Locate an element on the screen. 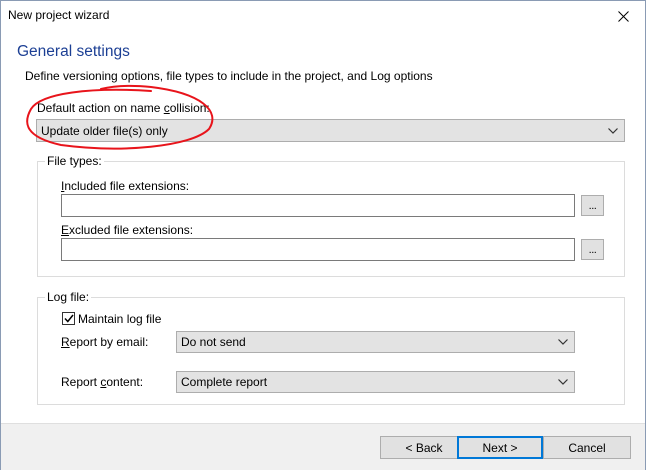  report-email-label-text: eport by email: is located at coordinates (109, 342).